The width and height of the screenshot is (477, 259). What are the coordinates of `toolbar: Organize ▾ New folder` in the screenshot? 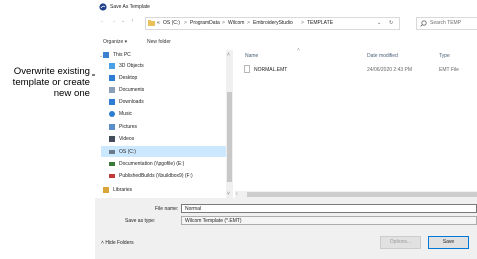 It's located at (286, 41).